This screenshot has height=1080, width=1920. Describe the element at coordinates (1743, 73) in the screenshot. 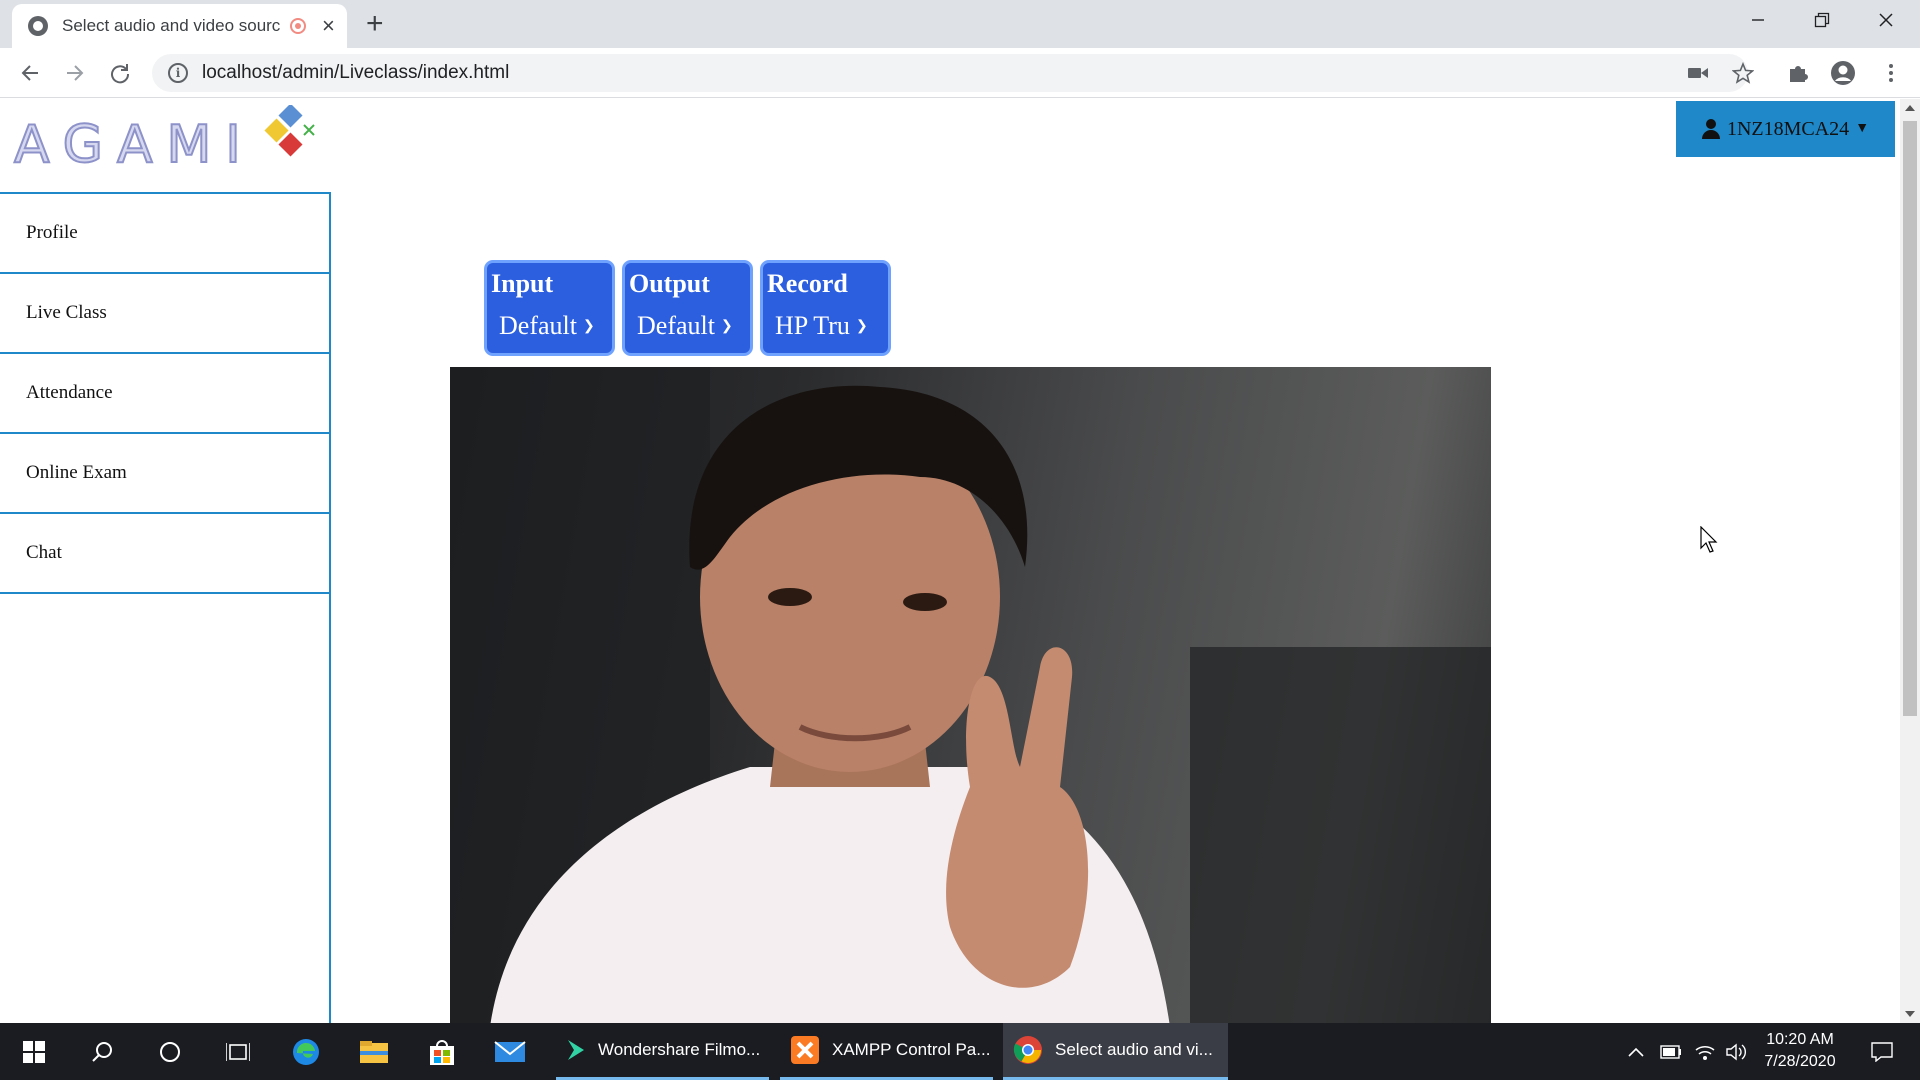

I see `bookmark-star-icon` at that location.